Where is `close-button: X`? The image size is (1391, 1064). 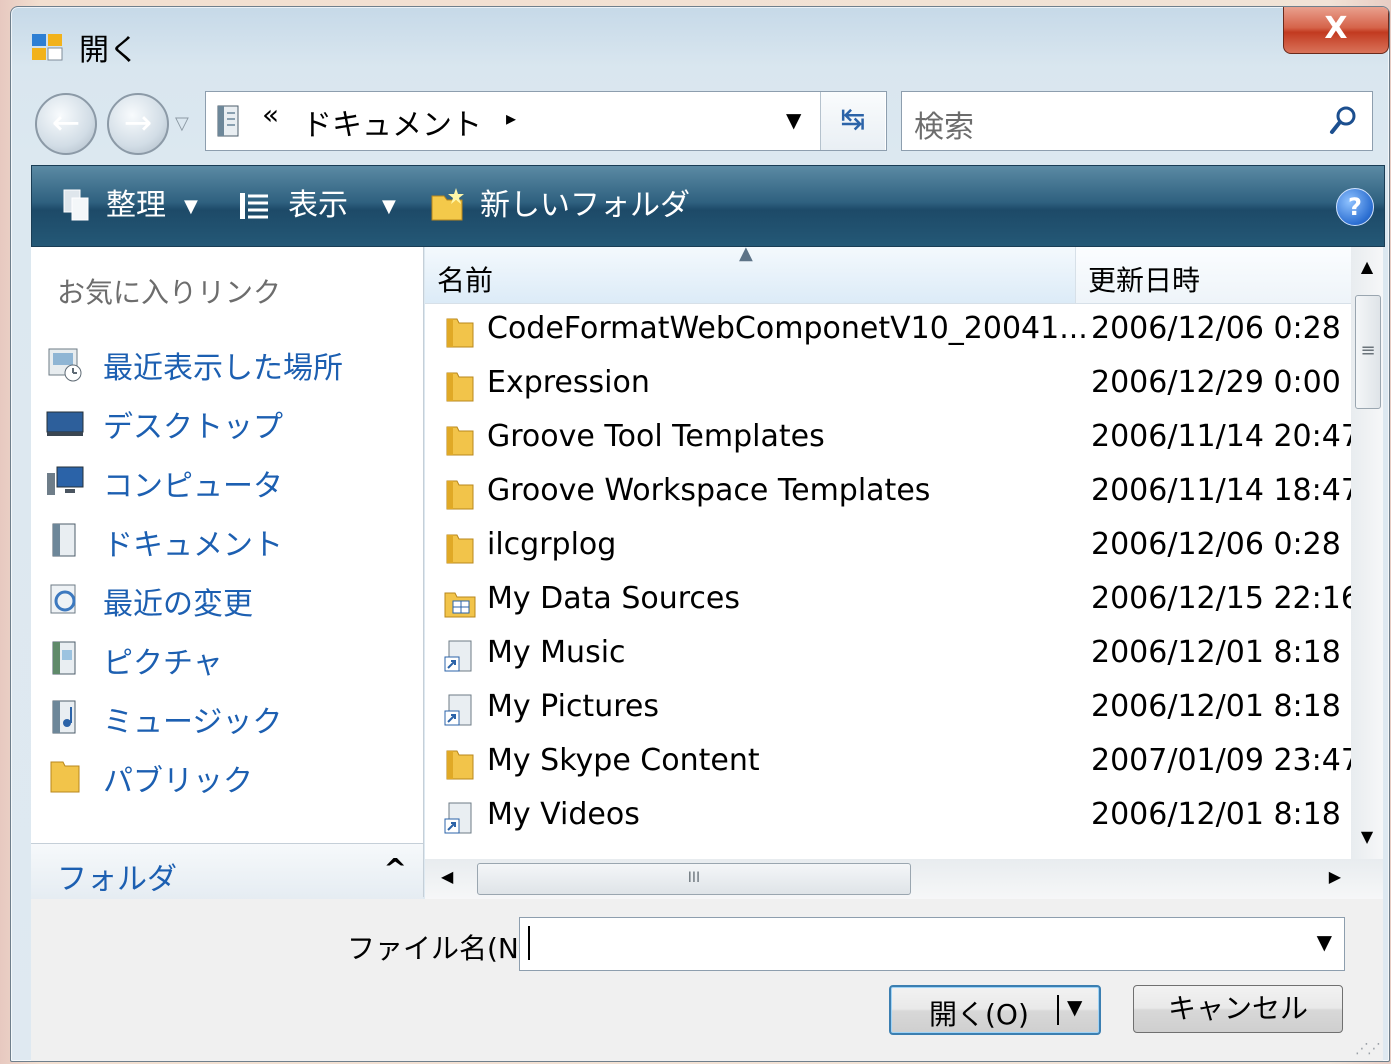 close-button: X is located at coordinates (1336, 30).